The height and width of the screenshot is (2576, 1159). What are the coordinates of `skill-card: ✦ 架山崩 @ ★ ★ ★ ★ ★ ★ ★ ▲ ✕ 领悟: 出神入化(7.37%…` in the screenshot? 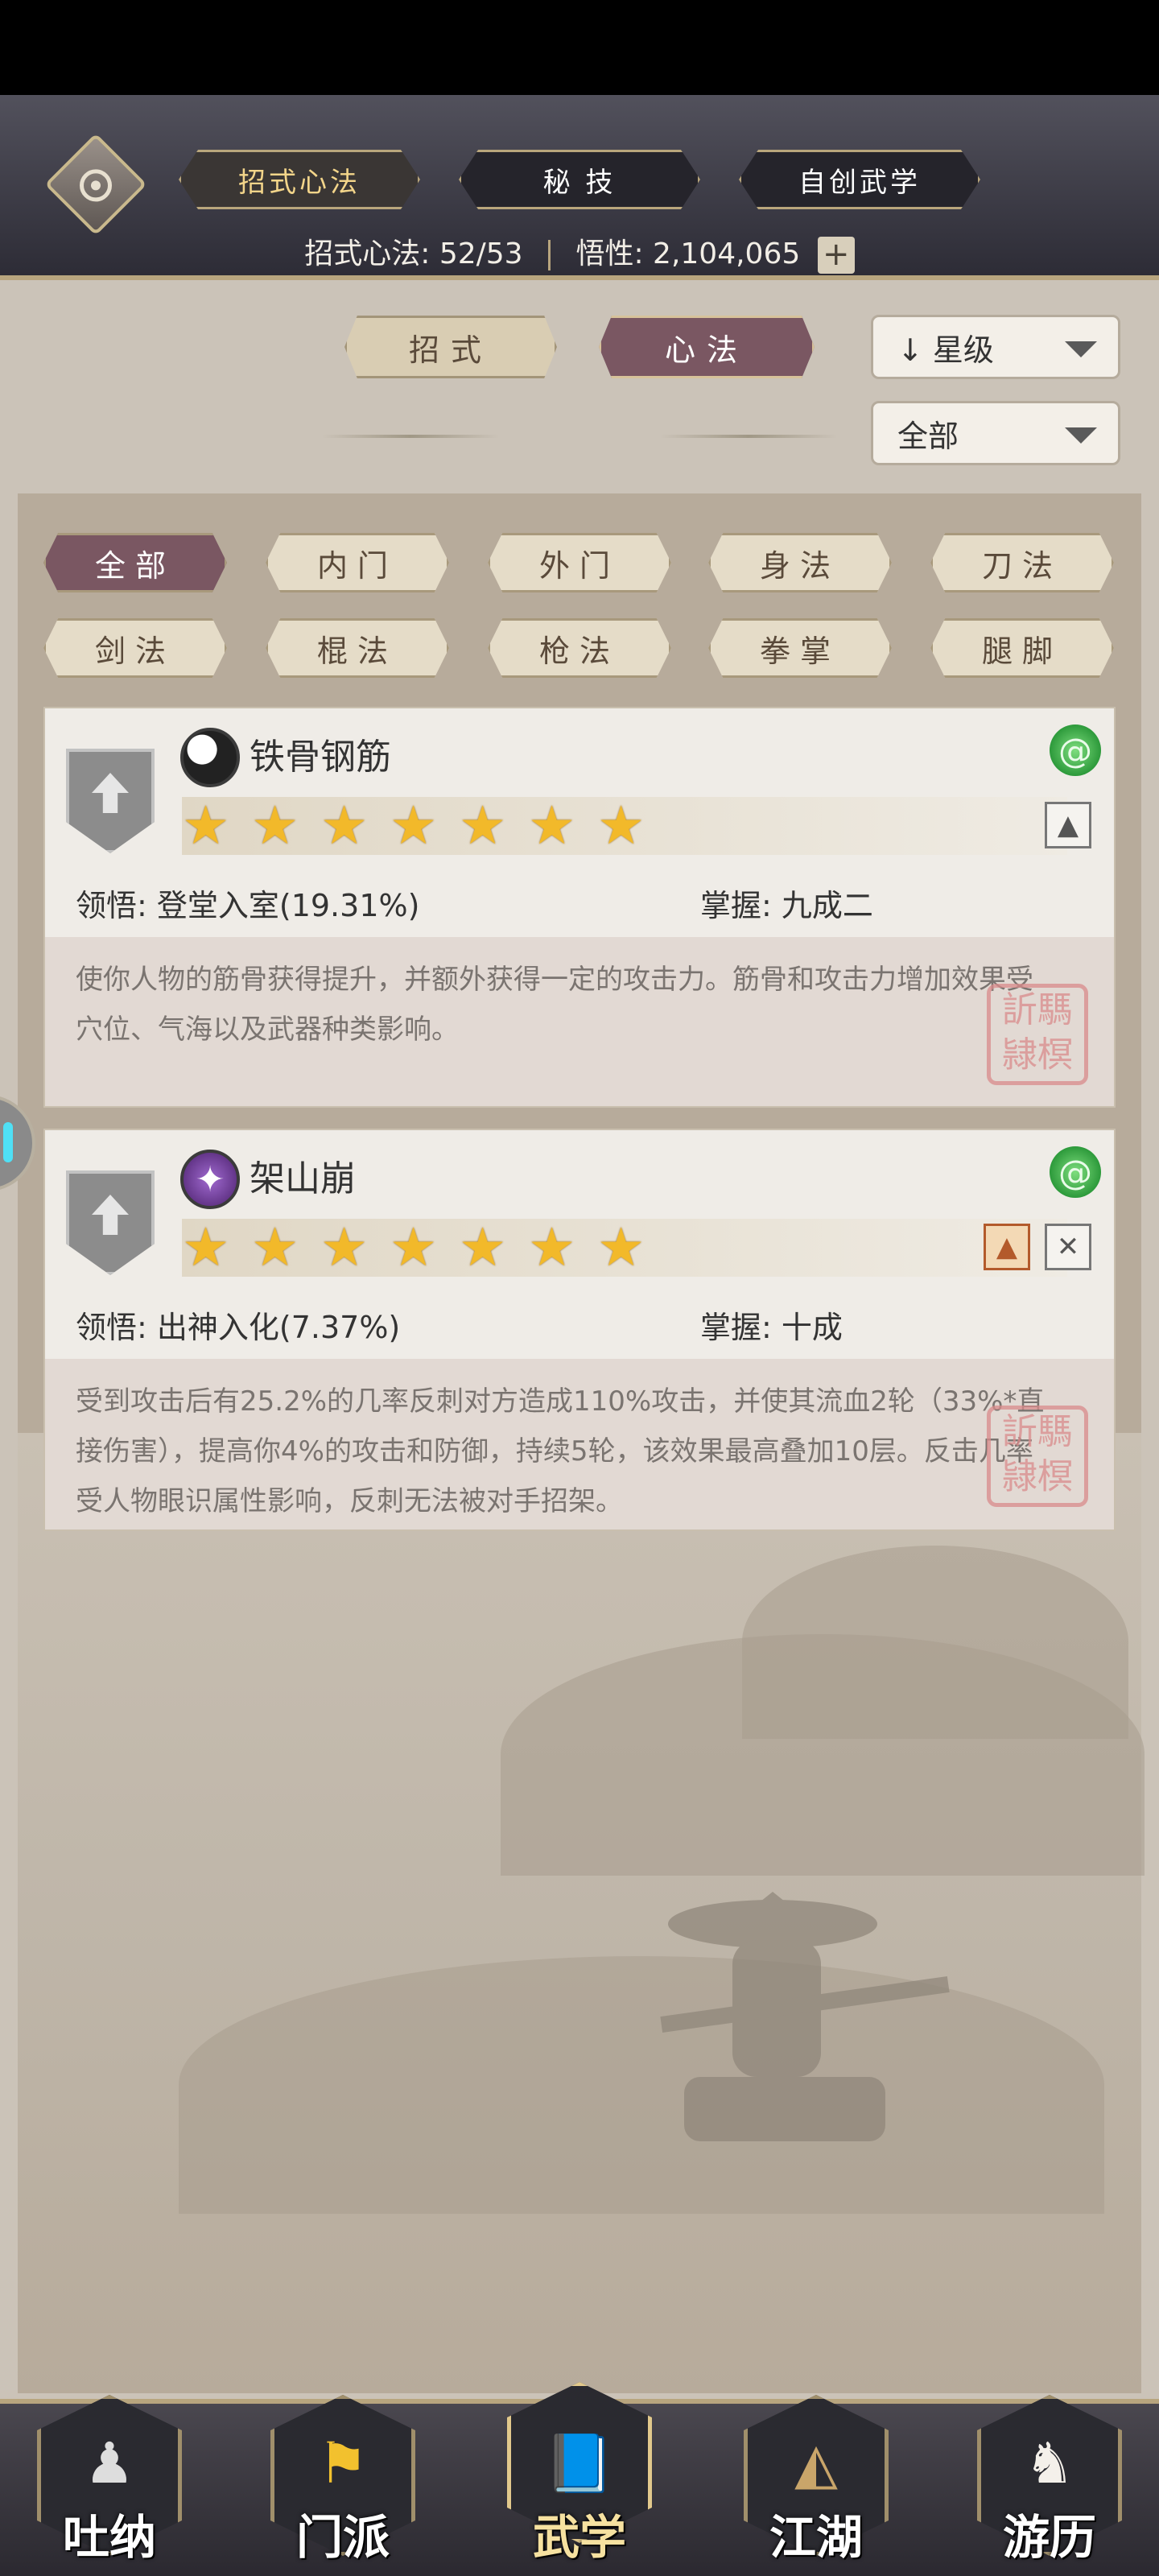 It's located at (579, 1330).